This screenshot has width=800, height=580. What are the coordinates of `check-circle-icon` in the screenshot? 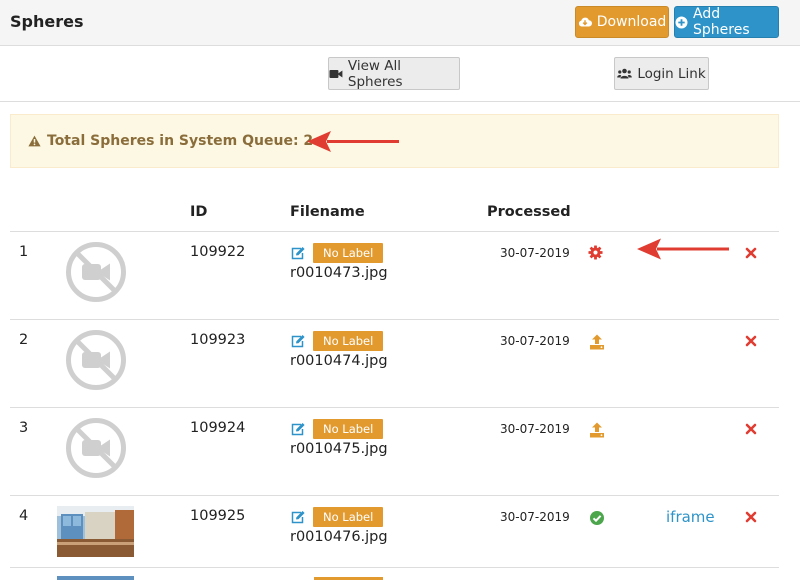 It's located at (597, 518).